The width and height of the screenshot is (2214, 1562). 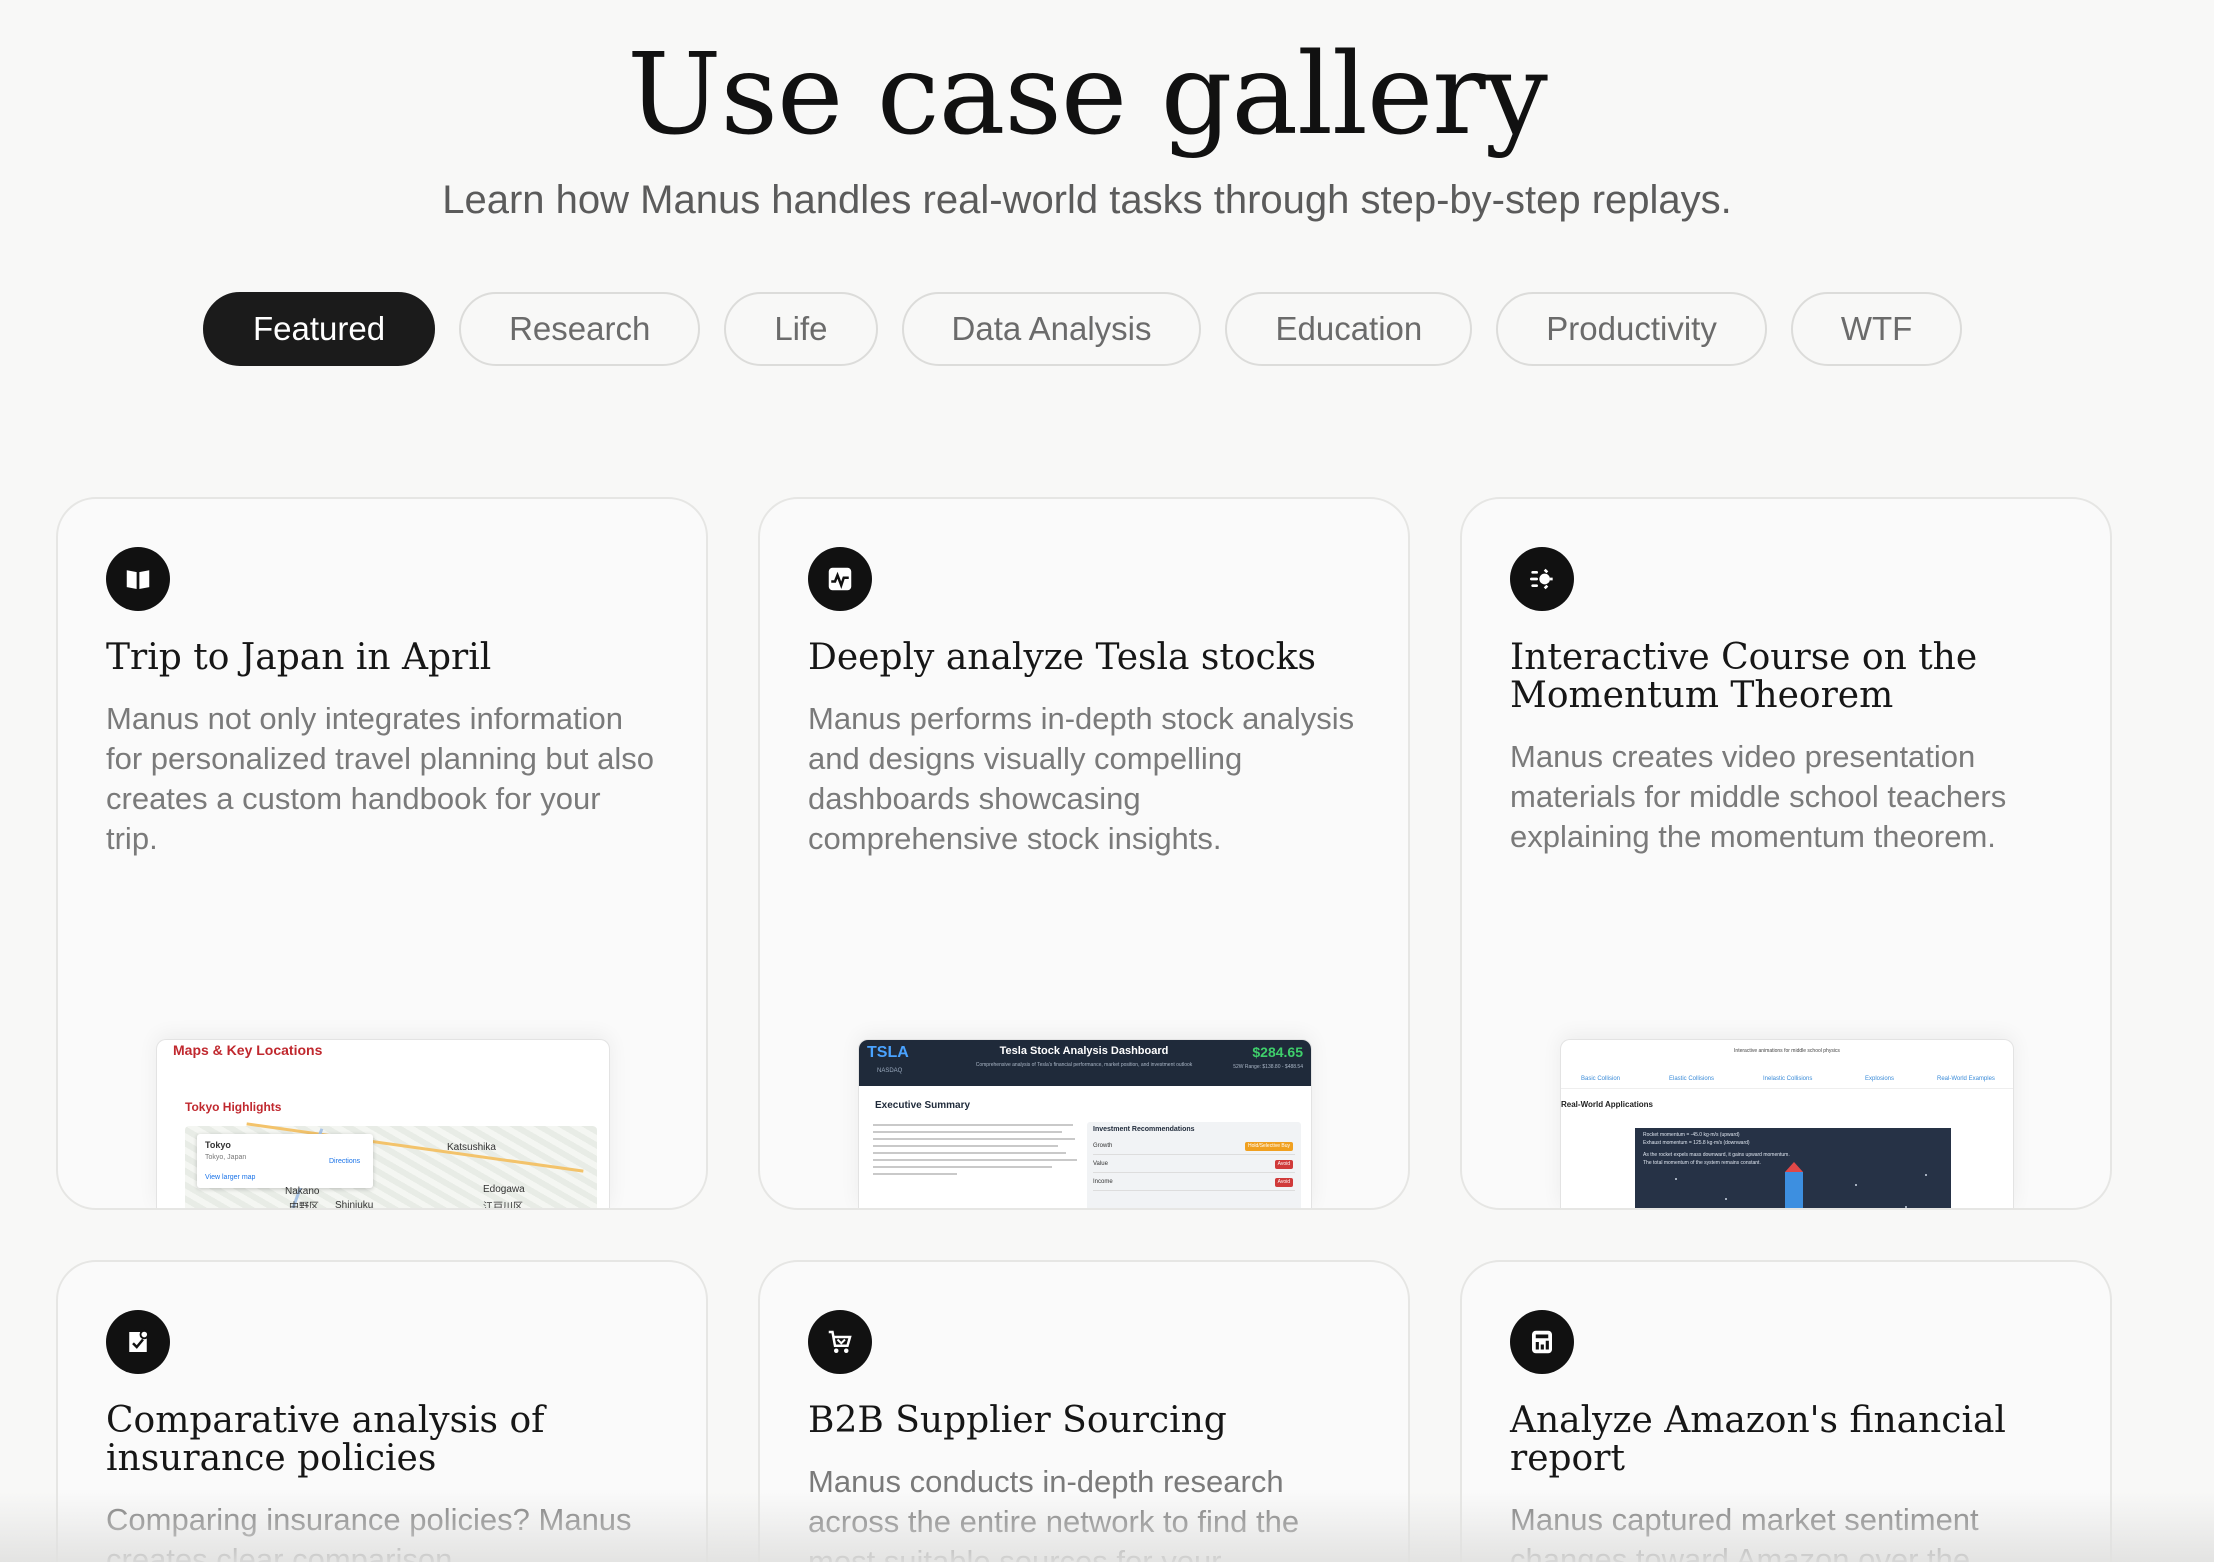 What do you see at coordinates (1788, 1079) in the screenshot?
I see `course-nav-item: Inelastic Collisions` at bounding box center [1788, 1079].